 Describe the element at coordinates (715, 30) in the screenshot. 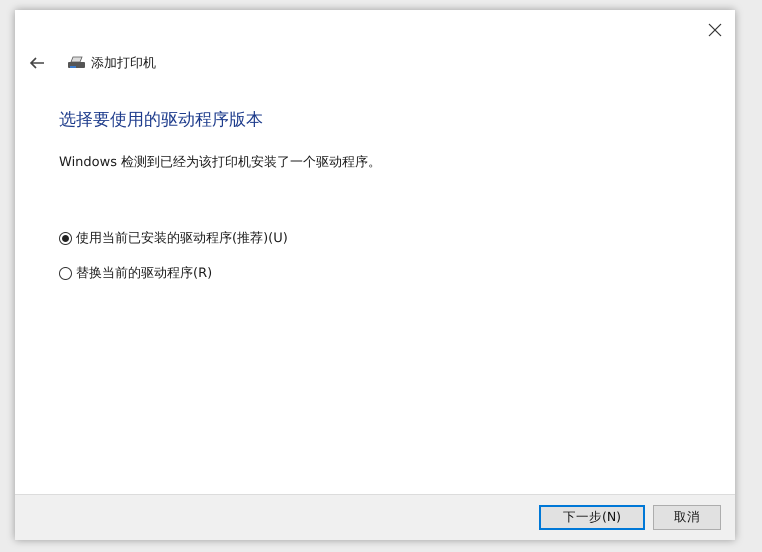

I see `close-icon` at that location.